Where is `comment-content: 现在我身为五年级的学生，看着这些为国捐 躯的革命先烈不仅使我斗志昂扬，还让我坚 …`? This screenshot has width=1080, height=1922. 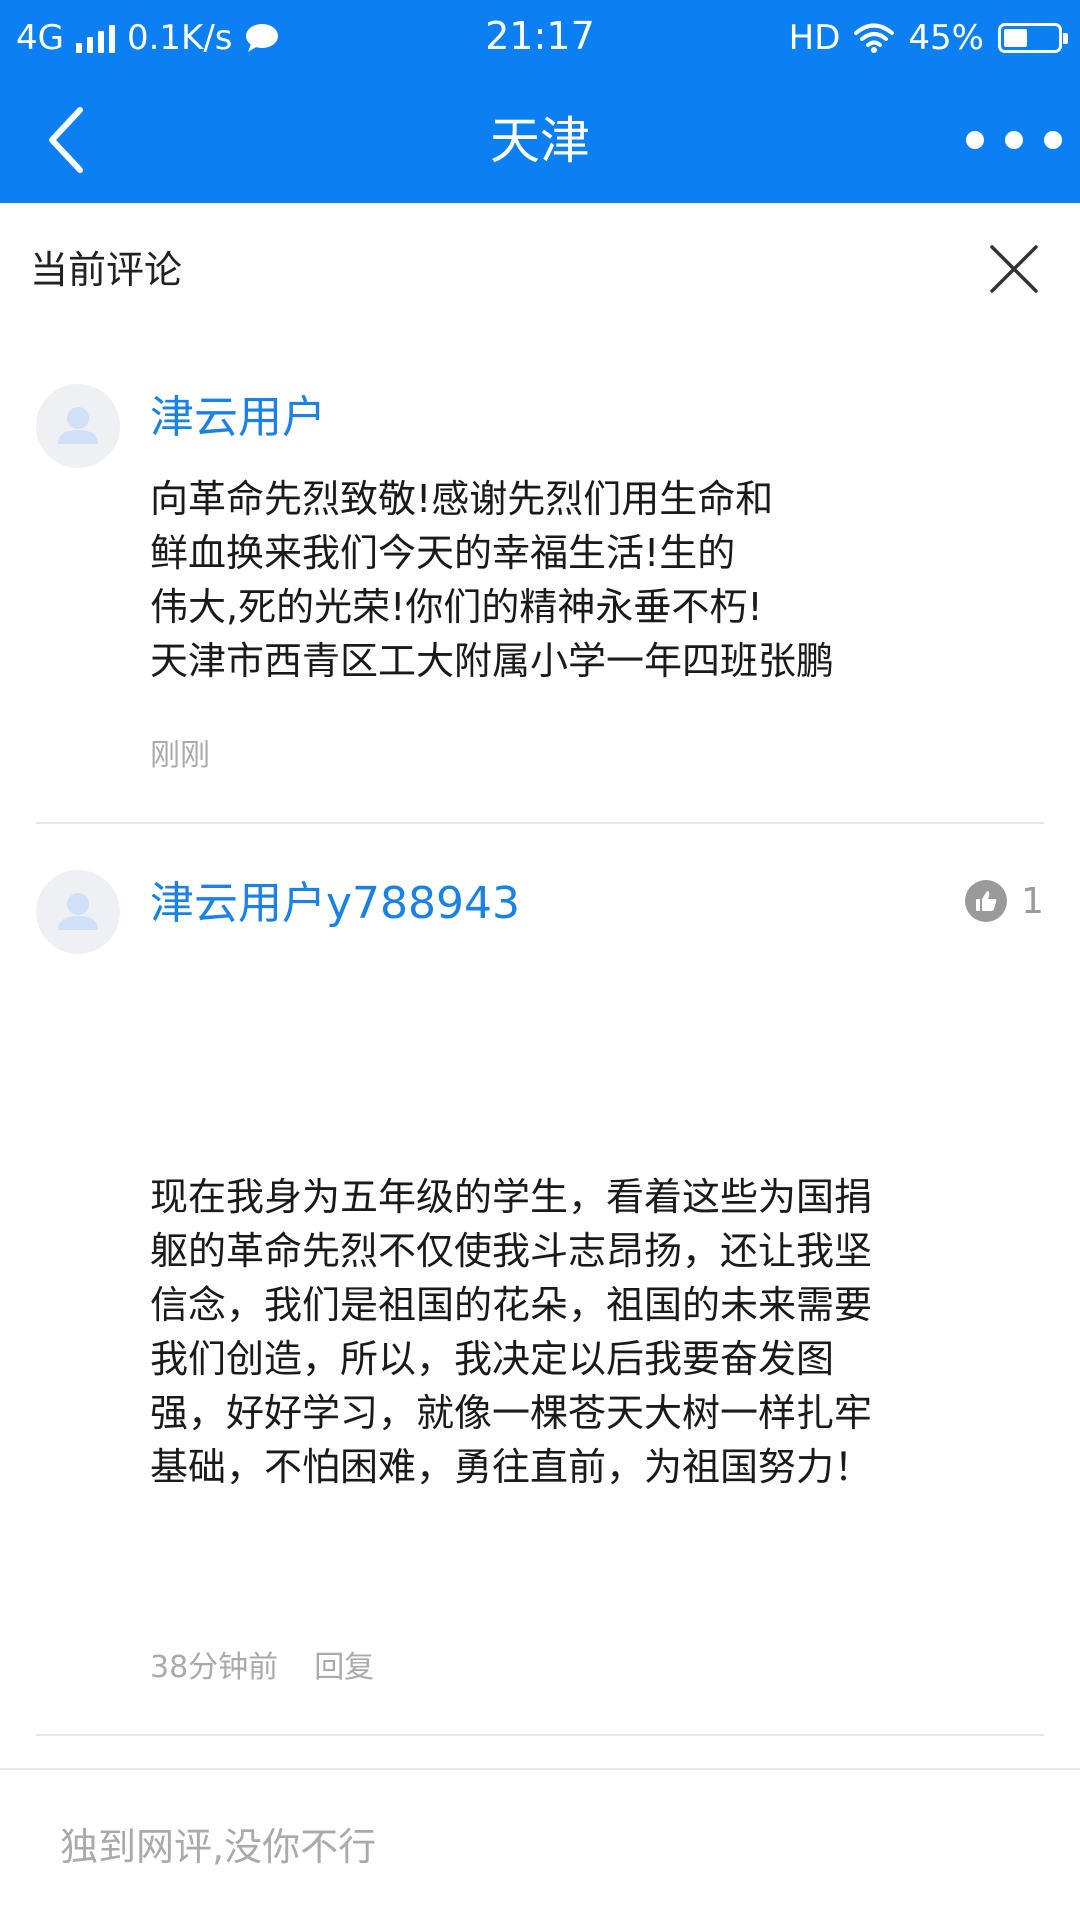
comment-content: 现在我身为五年级的学生，看着这些为国捐 躯的革命先烈不仅使我斗志昂扬，还让我坚 … is located at coordinates (580, 1332).